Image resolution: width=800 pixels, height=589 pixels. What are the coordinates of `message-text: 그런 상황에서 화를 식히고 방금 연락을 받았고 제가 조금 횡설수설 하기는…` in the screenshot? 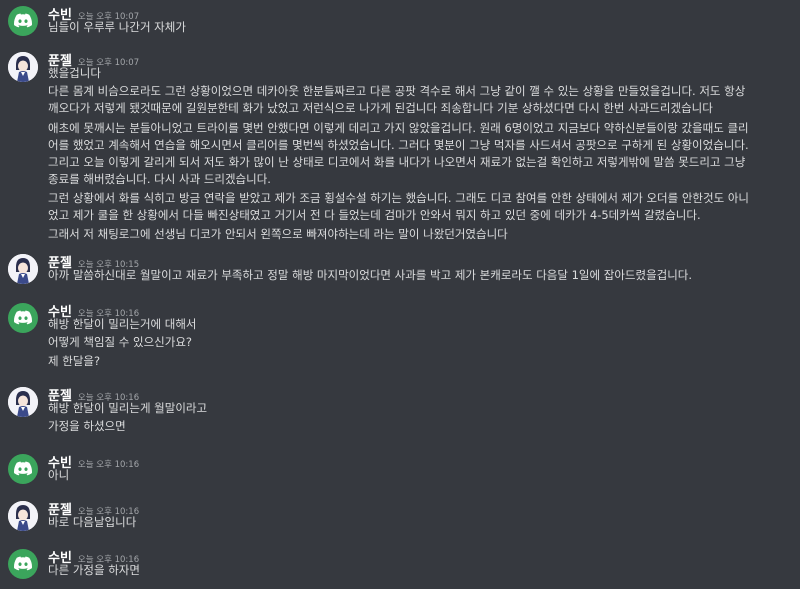 It's located at (398, 198).